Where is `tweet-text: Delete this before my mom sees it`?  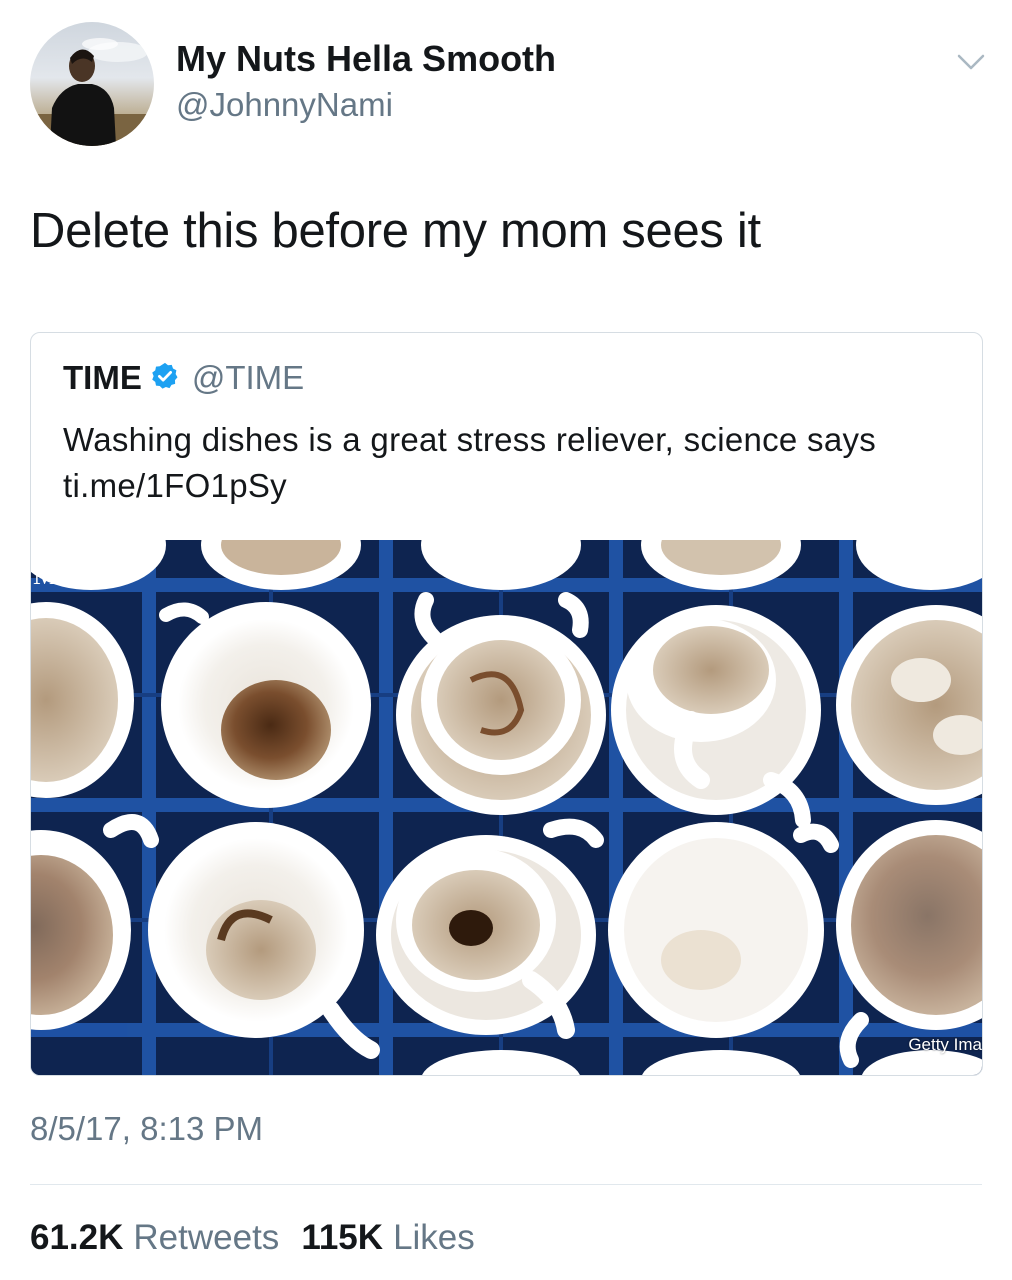 tweet-text: Delete this before my mom sees it is located at coordinates (395, 231).